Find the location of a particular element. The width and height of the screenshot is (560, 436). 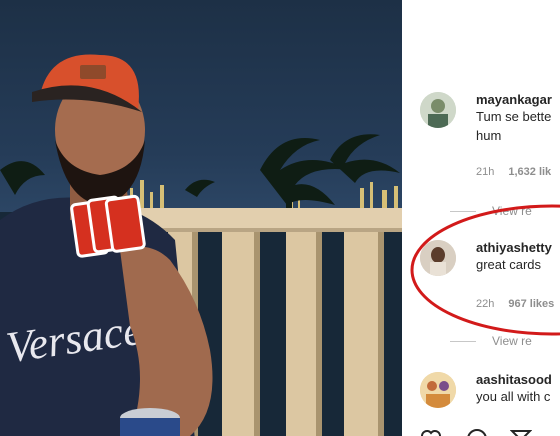

comment-likes: 1,632 lik is located at coordinates (529, 172).